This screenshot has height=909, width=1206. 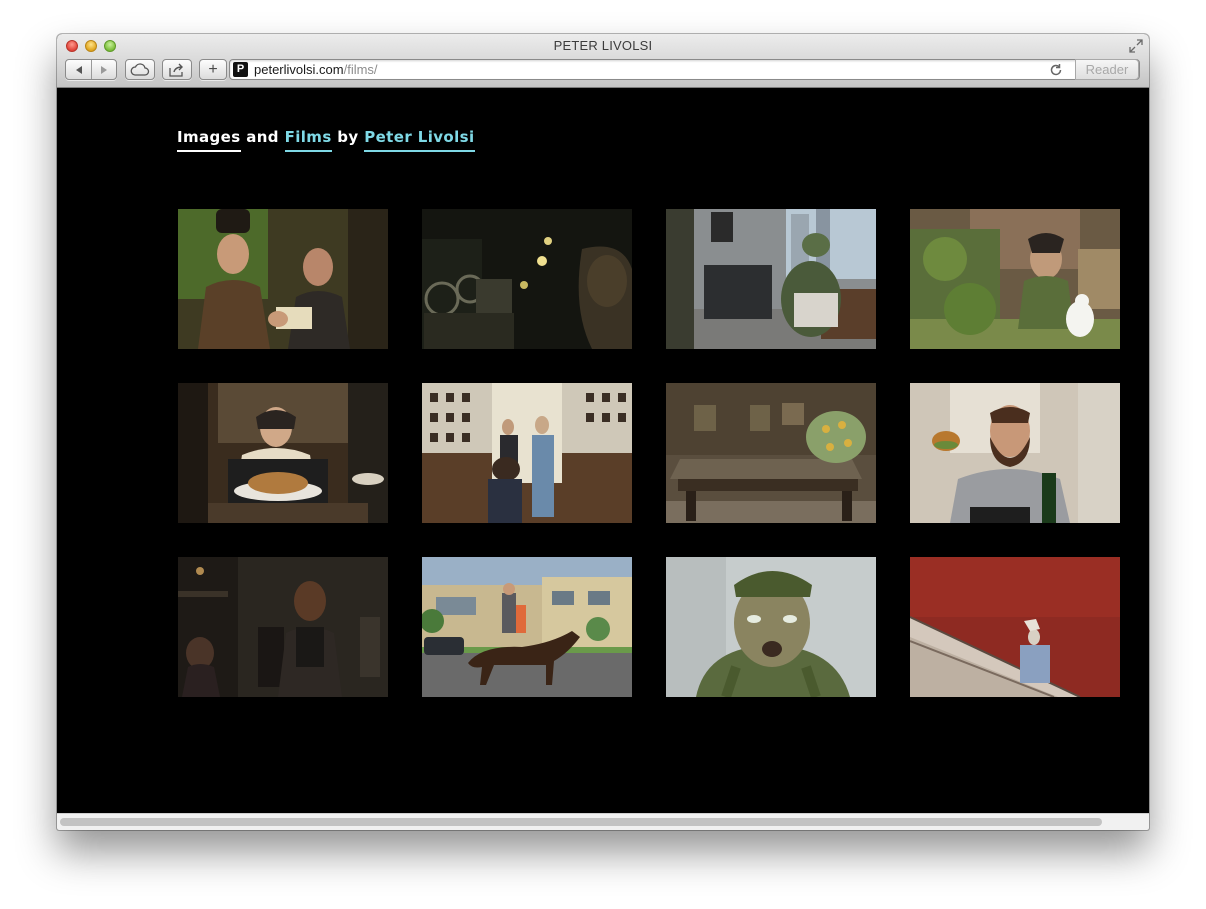 What do you see at coordinates (603, 45) in the screenshot?
I see `window-title: PETER LIVOLSI` at bounding box center [603, 45].